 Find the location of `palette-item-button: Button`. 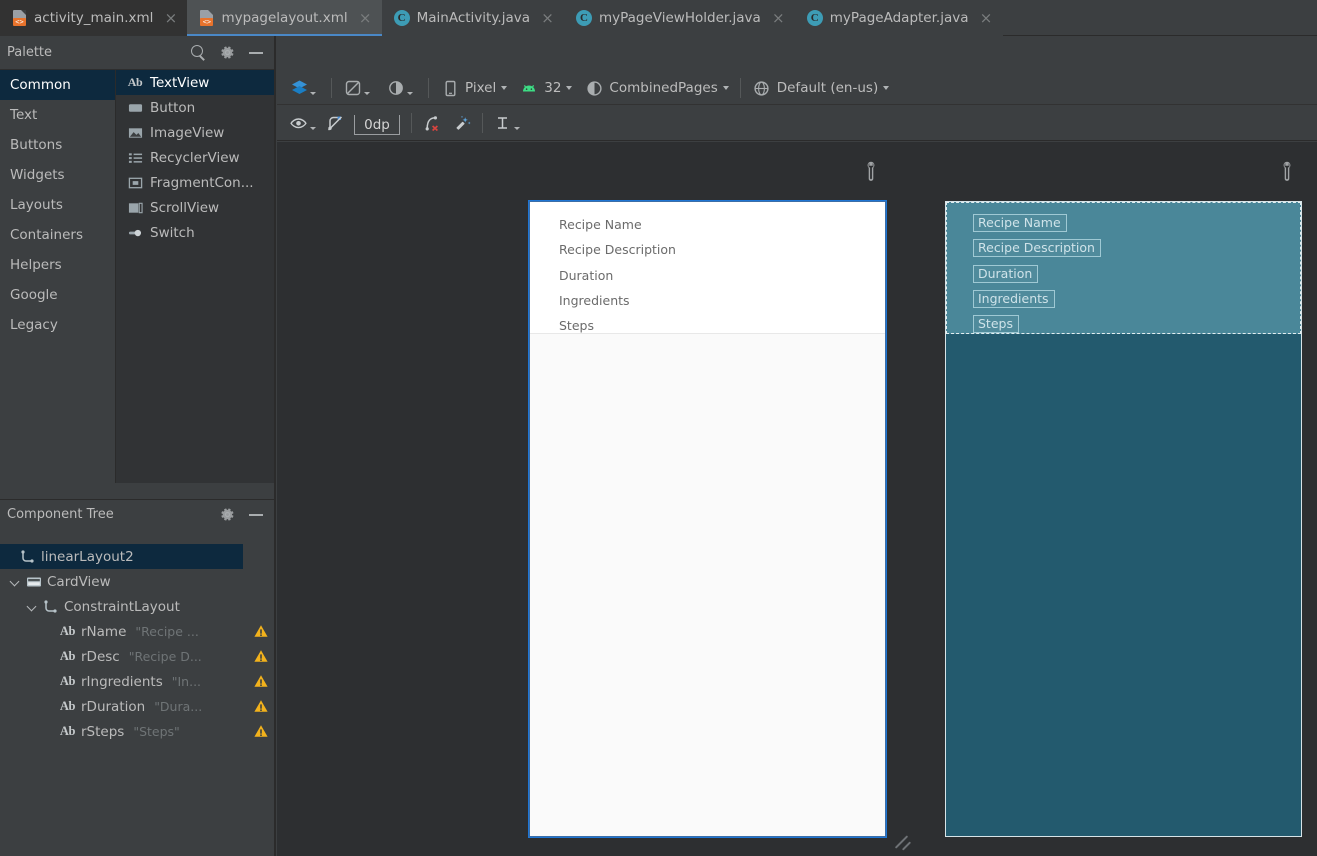

palette-item-button: Button is located at coordinates (195, 107).